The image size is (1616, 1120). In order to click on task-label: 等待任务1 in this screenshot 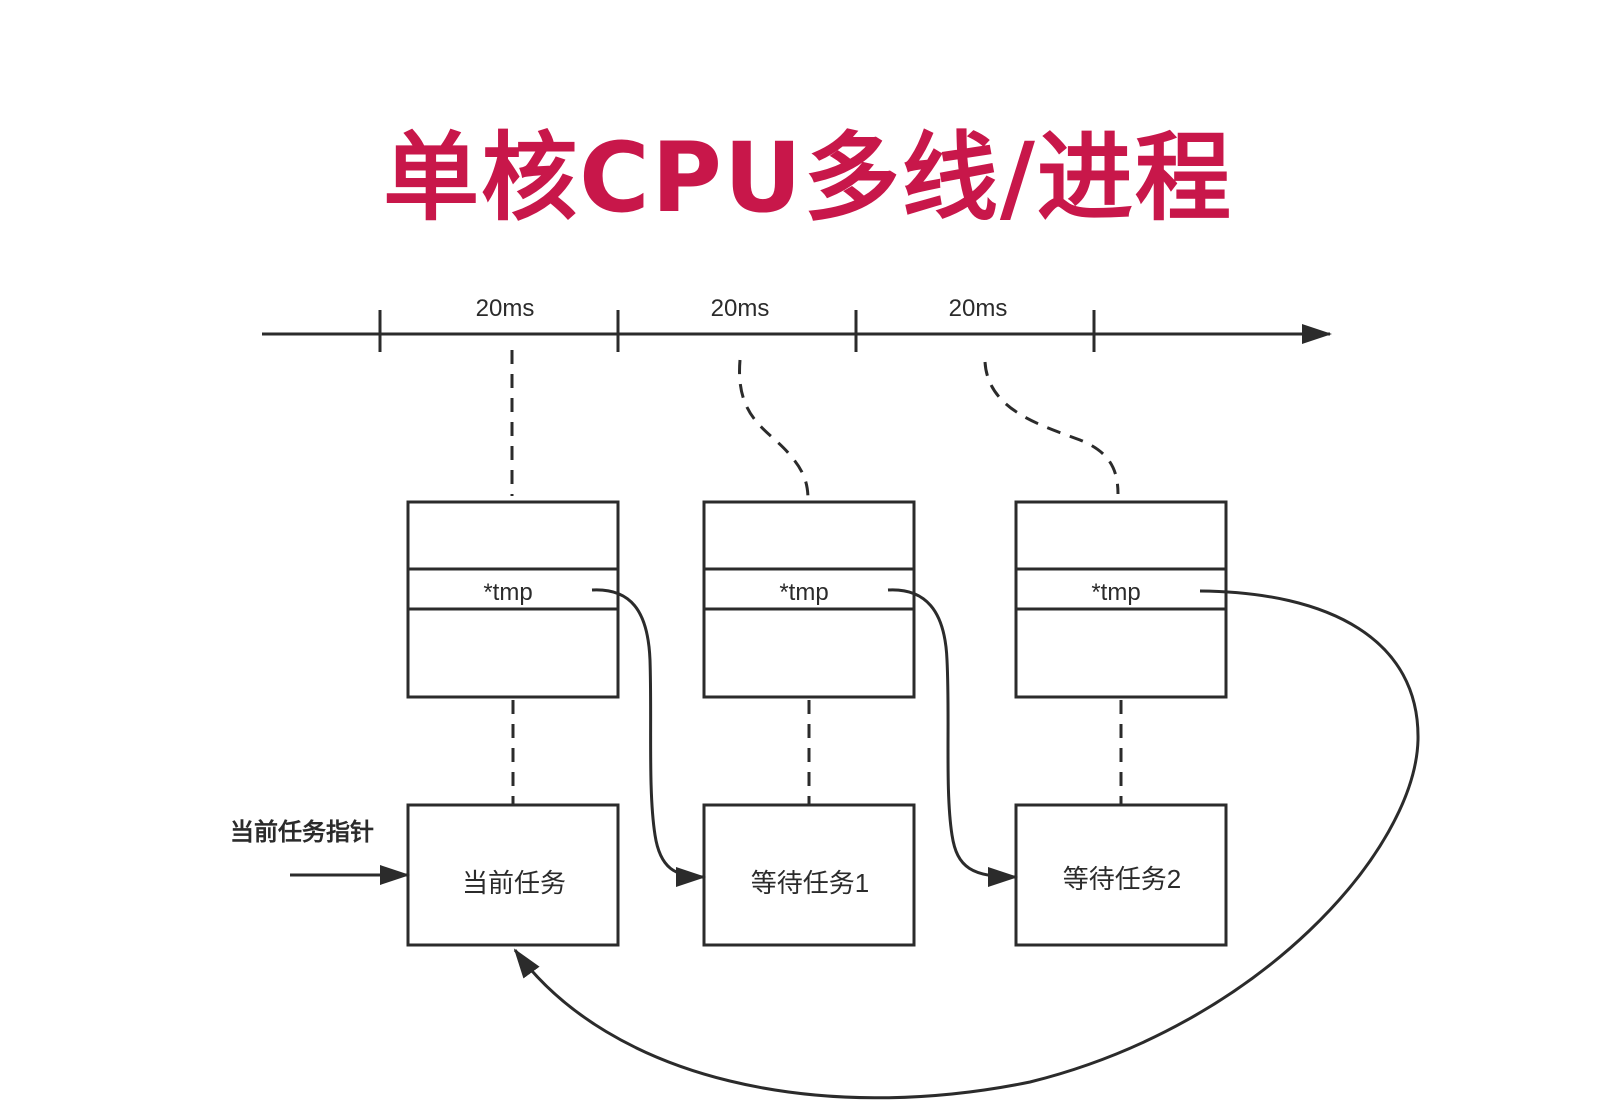, I will do `click(810, 883)`.